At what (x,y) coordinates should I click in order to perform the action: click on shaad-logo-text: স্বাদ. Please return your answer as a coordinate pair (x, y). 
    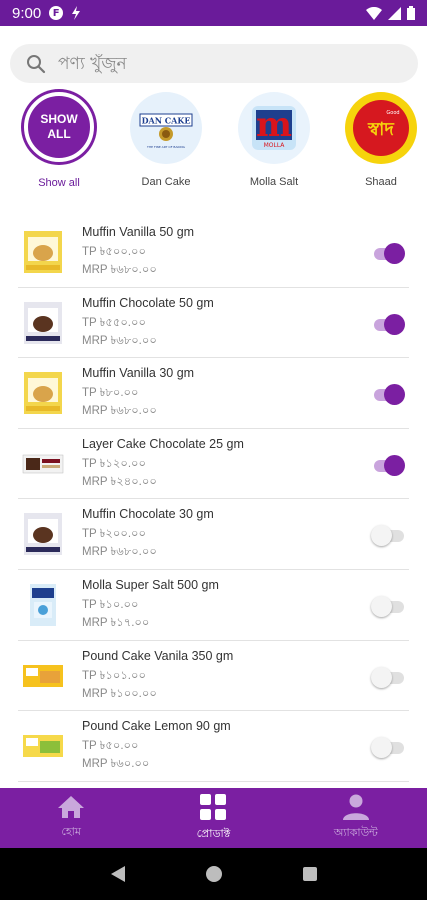
    Looking at the image, I should click on (381, 129).